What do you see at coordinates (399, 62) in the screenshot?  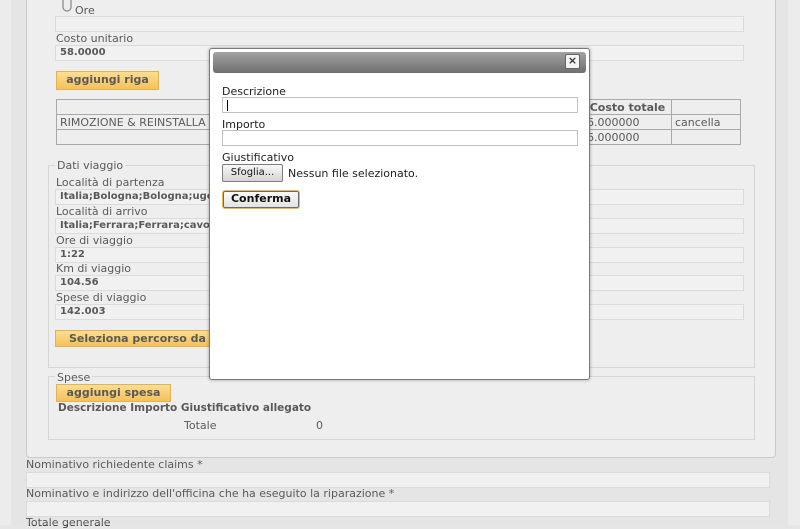 I see `dialog-titlebar` at bounding box center [399, 62].